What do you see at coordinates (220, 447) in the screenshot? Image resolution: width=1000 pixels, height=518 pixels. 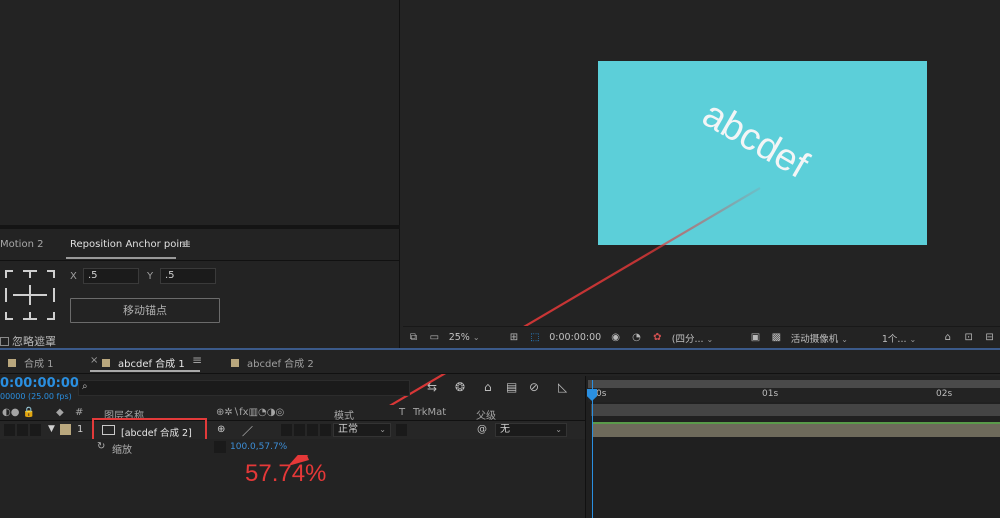 I see `link-toggle` at bounding box center [220, 447].